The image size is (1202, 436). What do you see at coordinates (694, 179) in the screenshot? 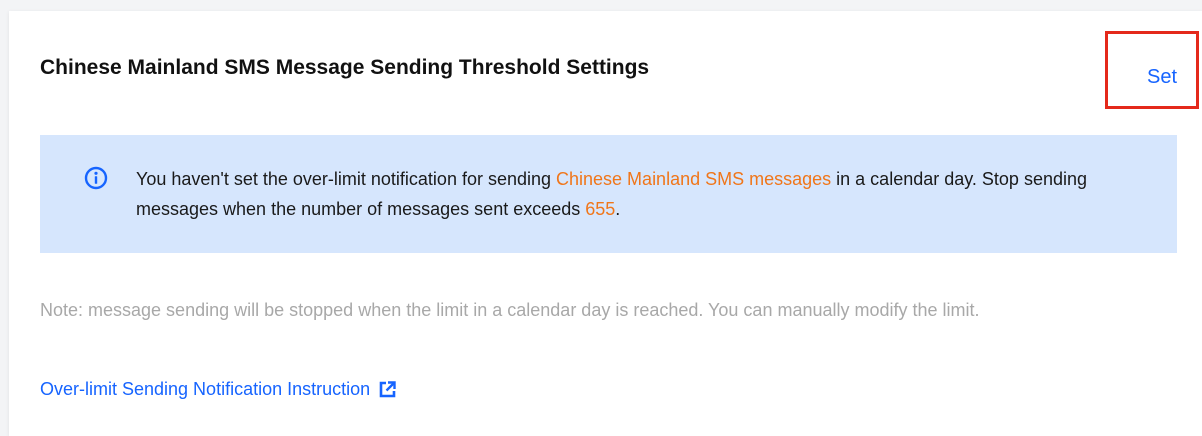
I see `alert-highlight-scope: Chinese Mainland SMS messages` at bounding box center [694, 179].